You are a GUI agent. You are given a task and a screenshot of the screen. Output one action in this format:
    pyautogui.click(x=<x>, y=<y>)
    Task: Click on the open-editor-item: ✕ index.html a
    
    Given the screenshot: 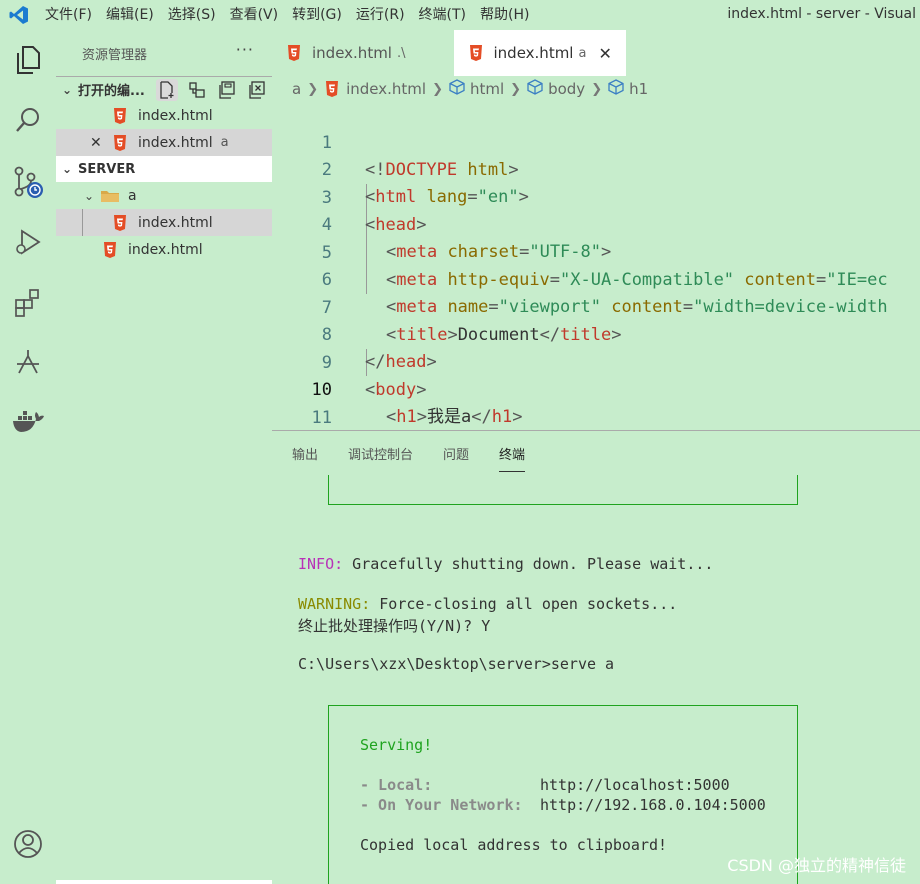 What is the action you would take?
    pyautogui.click(x=164, y=142)
    